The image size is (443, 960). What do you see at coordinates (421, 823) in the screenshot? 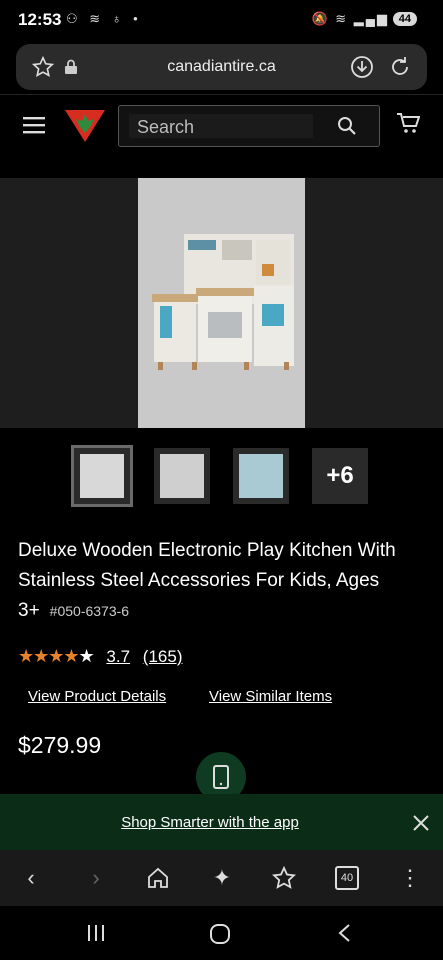
I see `close-icon` at bounding box center [421, 823].